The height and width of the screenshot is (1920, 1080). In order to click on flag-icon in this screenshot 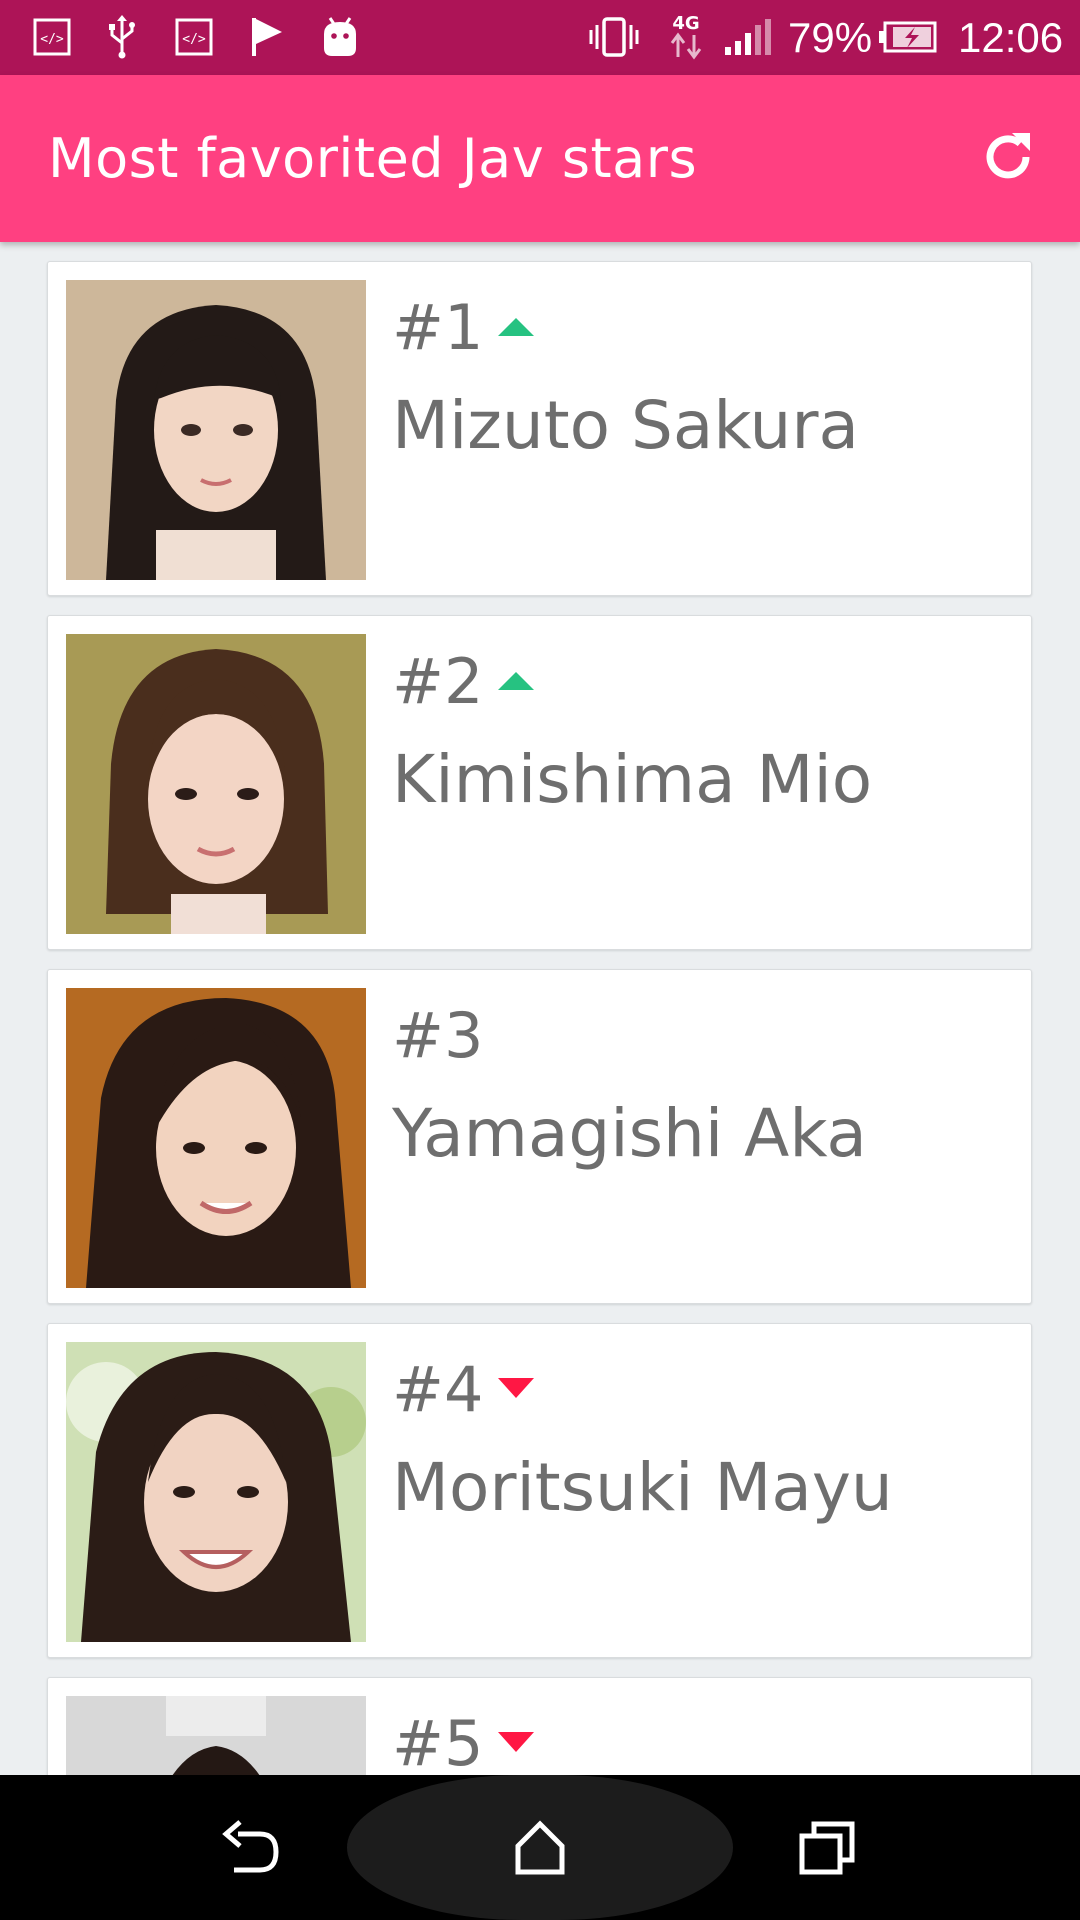, I will do `click(268, 37)`.